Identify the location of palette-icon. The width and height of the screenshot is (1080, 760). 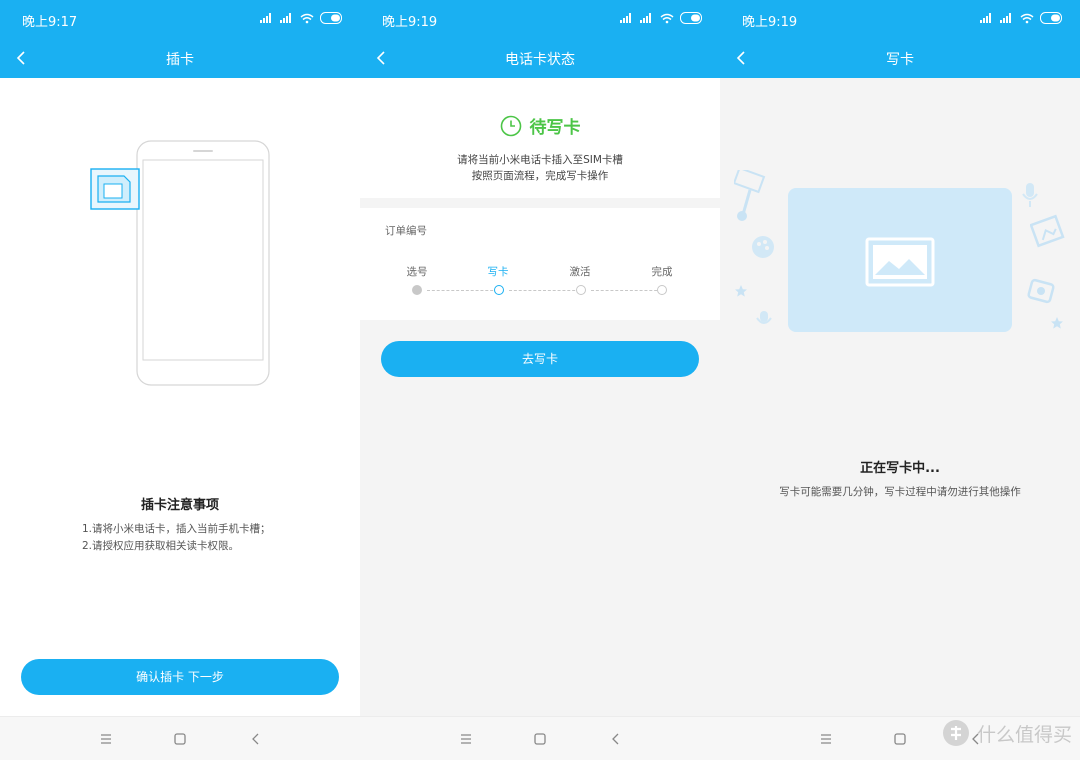
(763, 247).